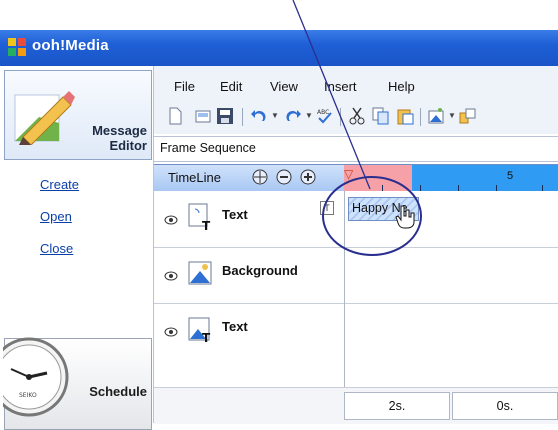 The image size is (558, 430). What do you see at coordinates (56, 248) in the screenshot?
I see `close-link: Close` at bounding box center [56, 248].